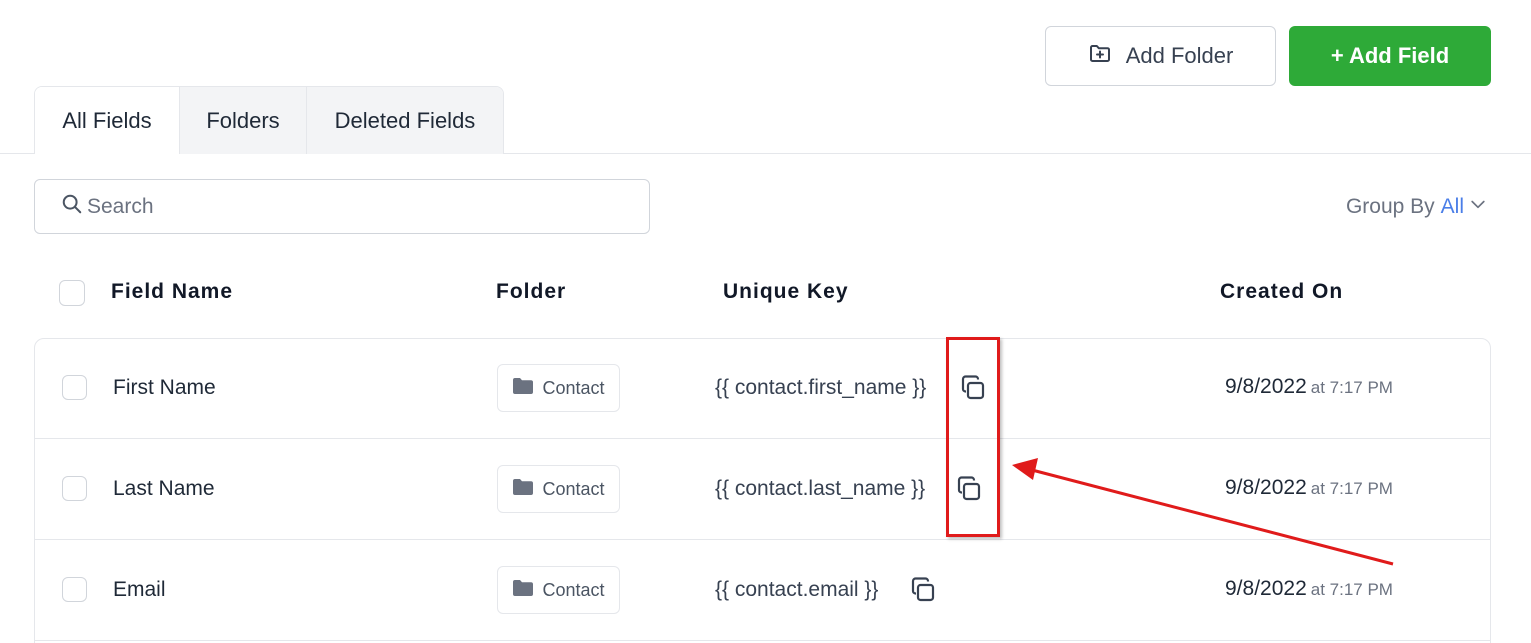 This screenshot has height=643, width=1531. What do you see at coordinates (242, 120) in the screenshot?
I see `tab-folders: Folders` at bounding box center [242, 120].